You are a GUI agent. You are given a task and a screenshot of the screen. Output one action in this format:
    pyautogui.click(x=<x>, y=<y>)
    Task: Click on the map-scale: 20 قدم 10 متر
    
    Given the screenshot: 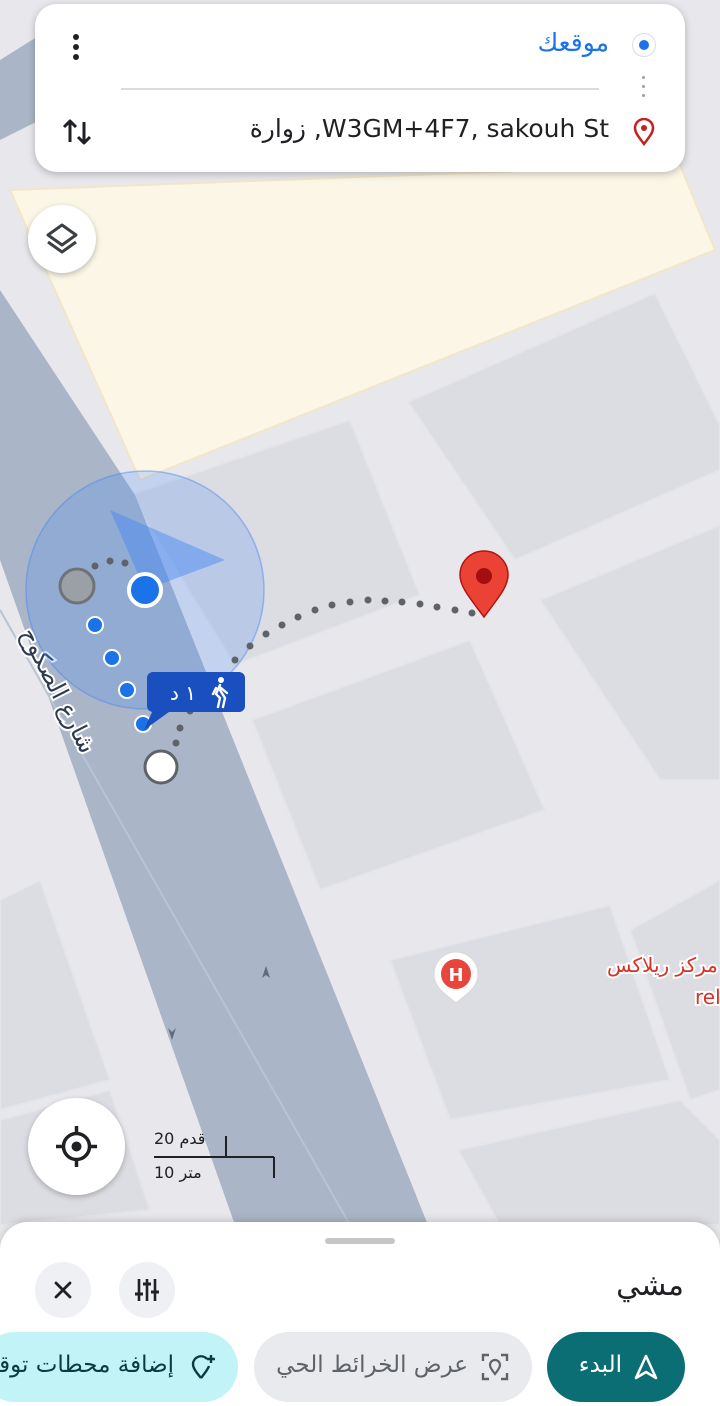 What is the action you would take?
    pyautogui.click(x=215, y=1156)
    